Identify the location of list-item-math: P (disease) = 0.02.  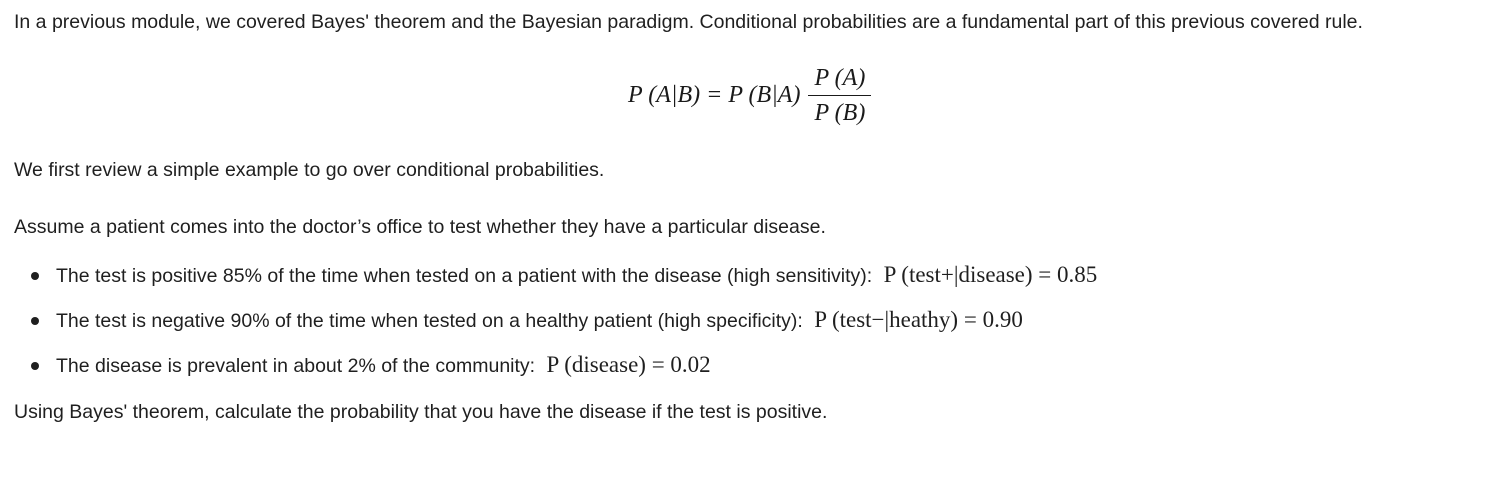
(628, 364).